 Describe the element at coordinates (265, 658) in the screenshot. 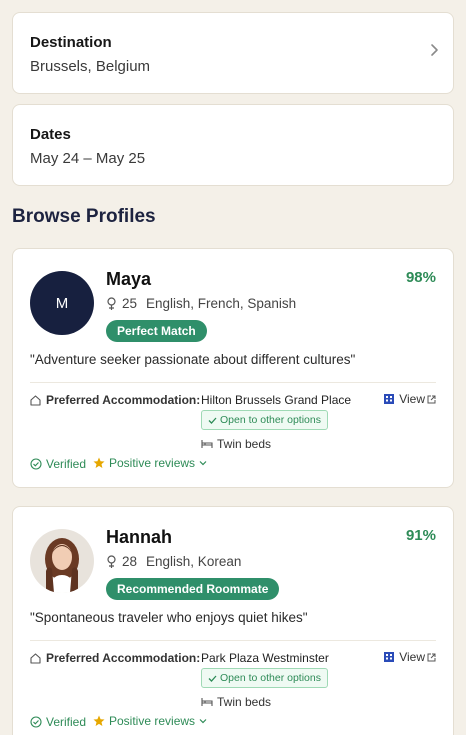

I see `accommodation-name: Park Plaza Westminster` at that location.